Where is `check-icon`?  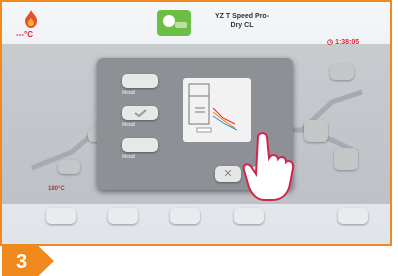 check-icon is located at coordinates (140, 113).